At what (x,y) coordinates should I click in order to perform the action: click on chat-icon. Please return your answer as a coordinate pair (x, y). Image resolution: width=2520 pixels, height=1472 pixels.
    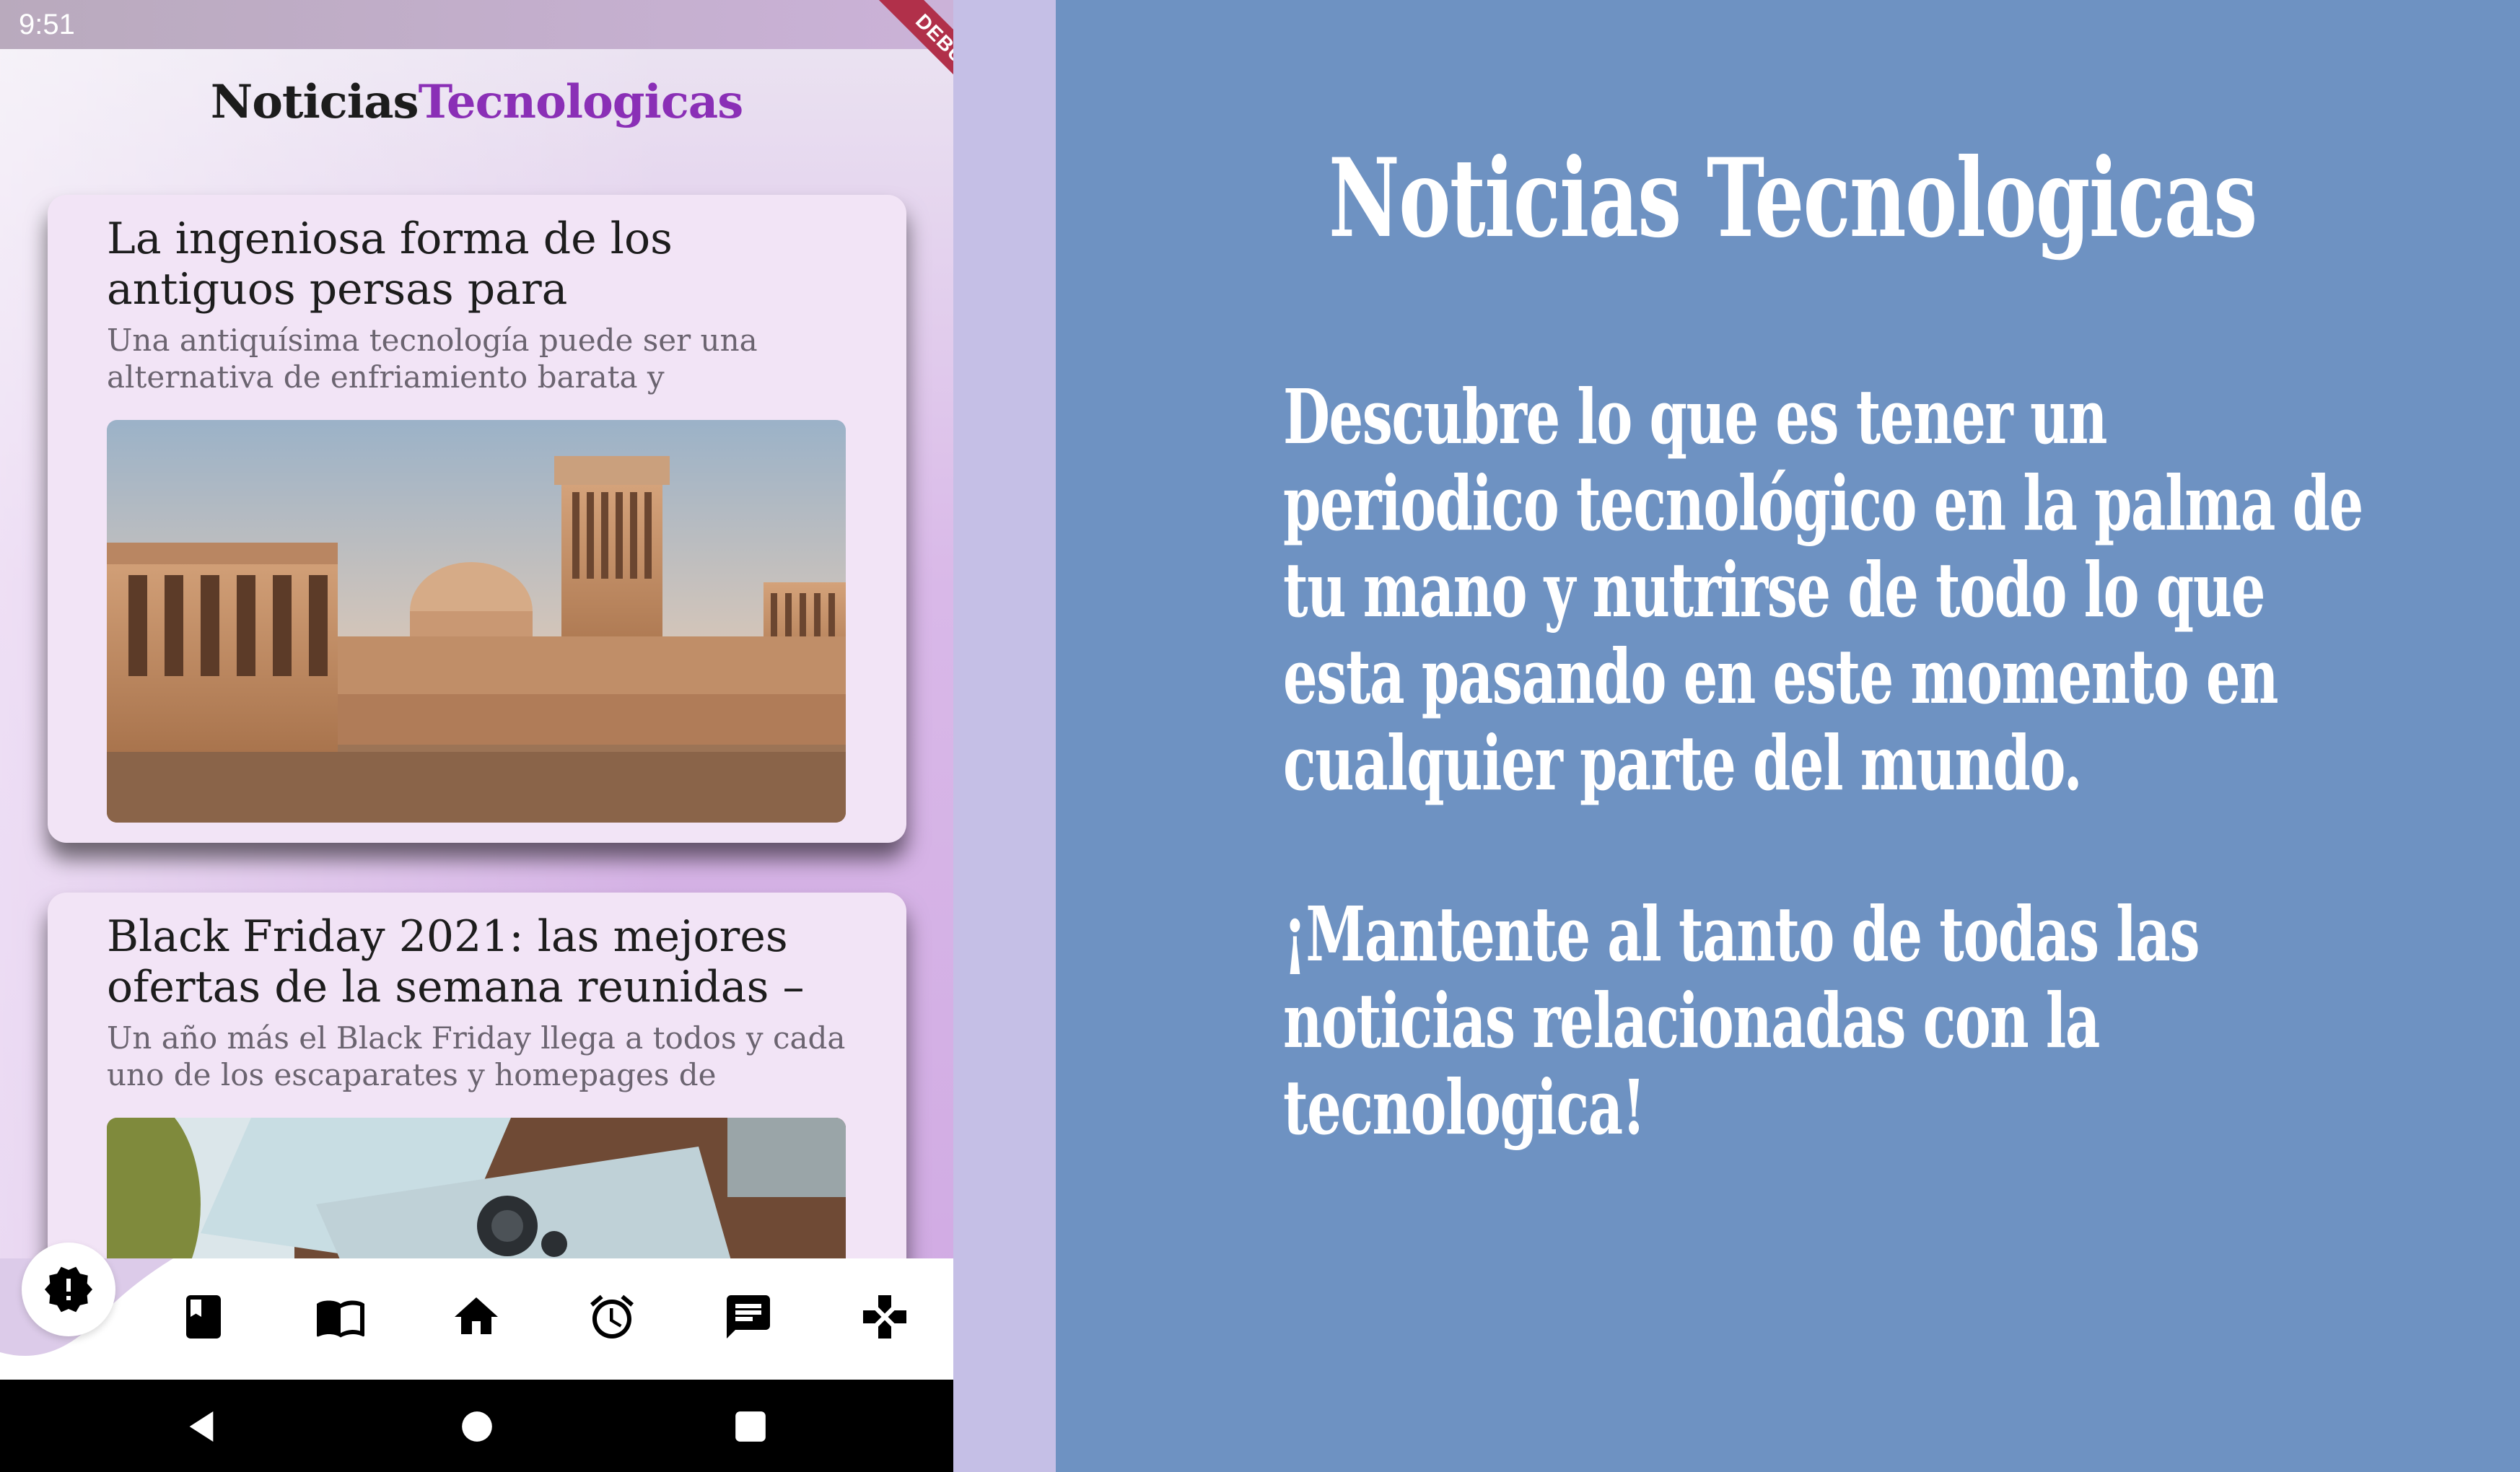
    Looking at the image, I should click on (748, 1317).